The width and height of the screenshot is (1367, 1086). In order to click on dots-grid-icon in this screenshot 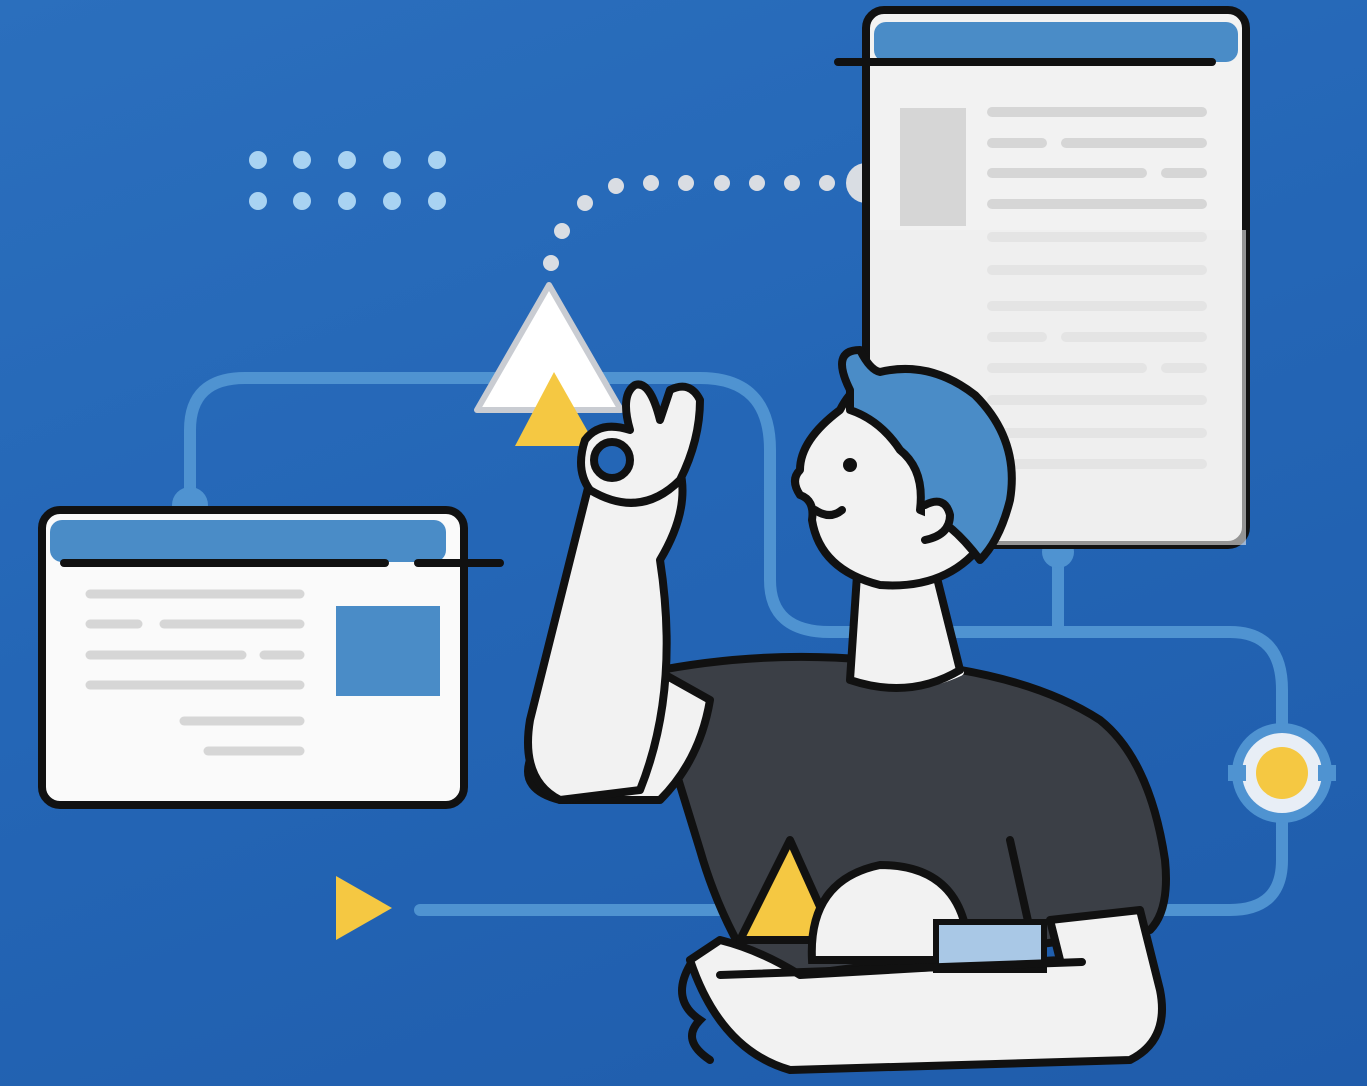, I will do `click(347, 180)`.